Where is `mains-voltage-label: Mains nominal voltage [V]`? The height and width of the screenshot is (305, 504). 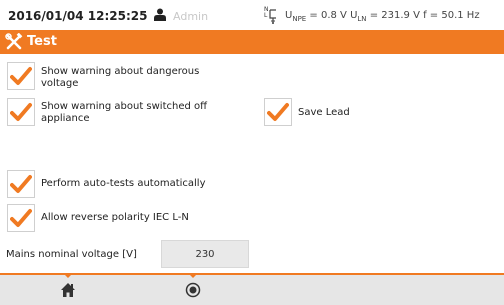
mains-voltage-label: Mains nominal voltage [V] is located at coordinates (71, 254).